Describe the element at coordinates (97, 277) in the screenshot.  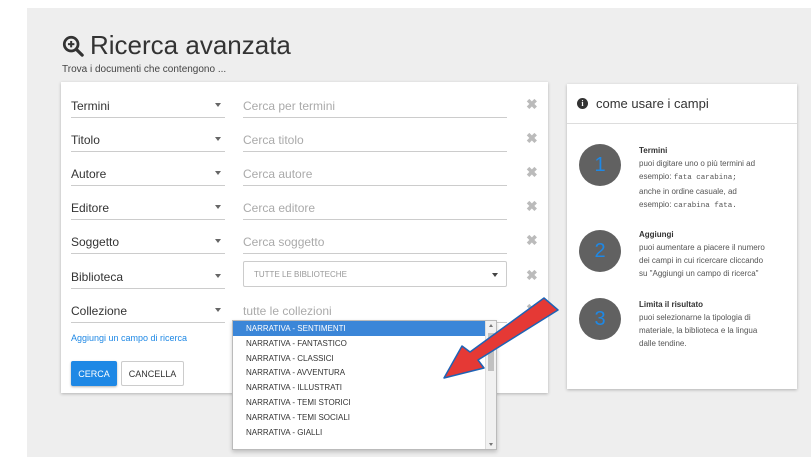
I see `field-select-label: Biblioteca` at that location.